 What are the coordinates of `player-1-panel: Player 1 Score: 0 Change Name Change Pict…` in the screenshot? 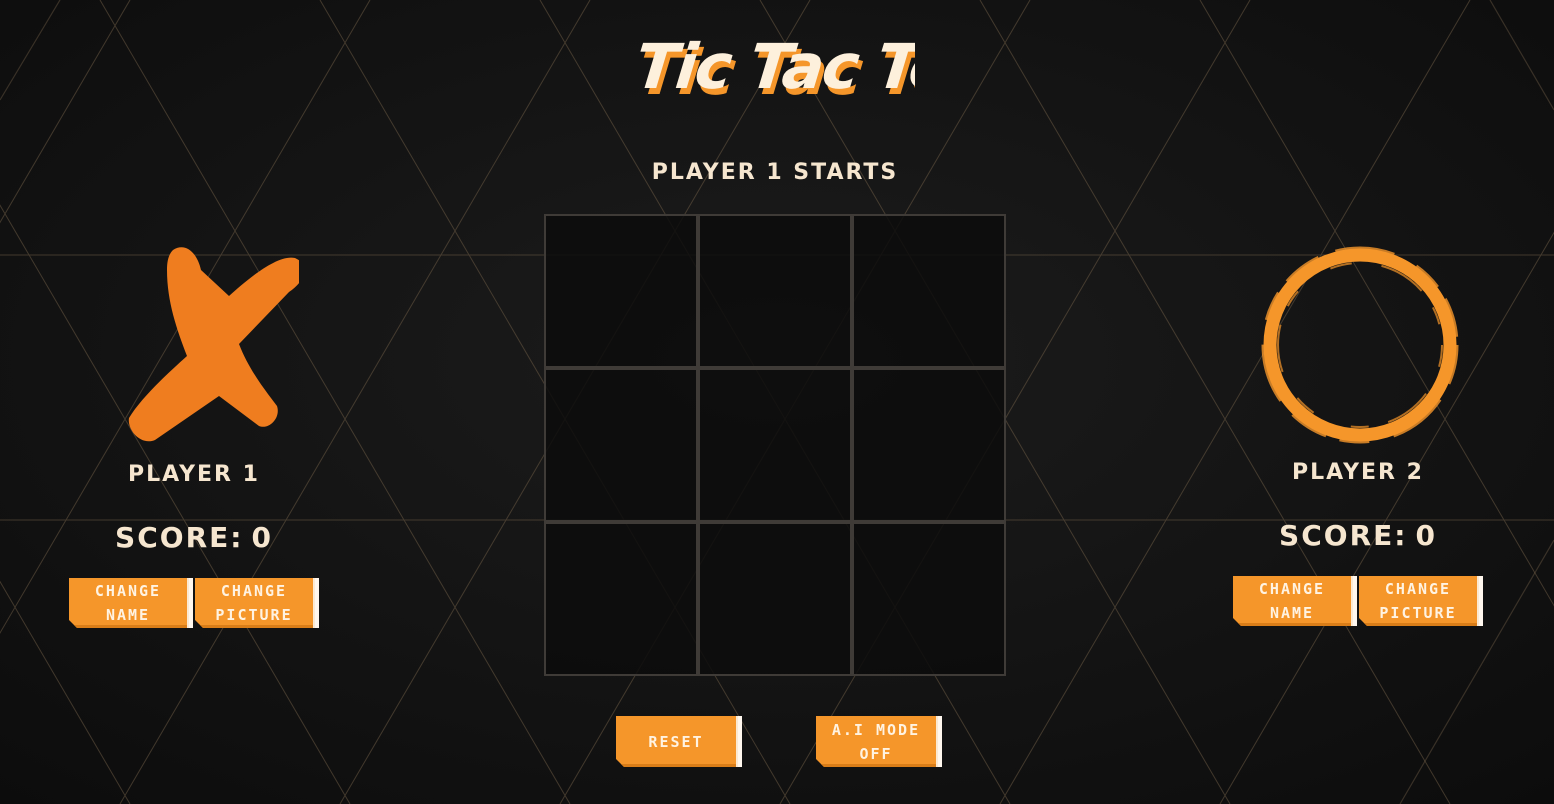 It's located at (194, 434).